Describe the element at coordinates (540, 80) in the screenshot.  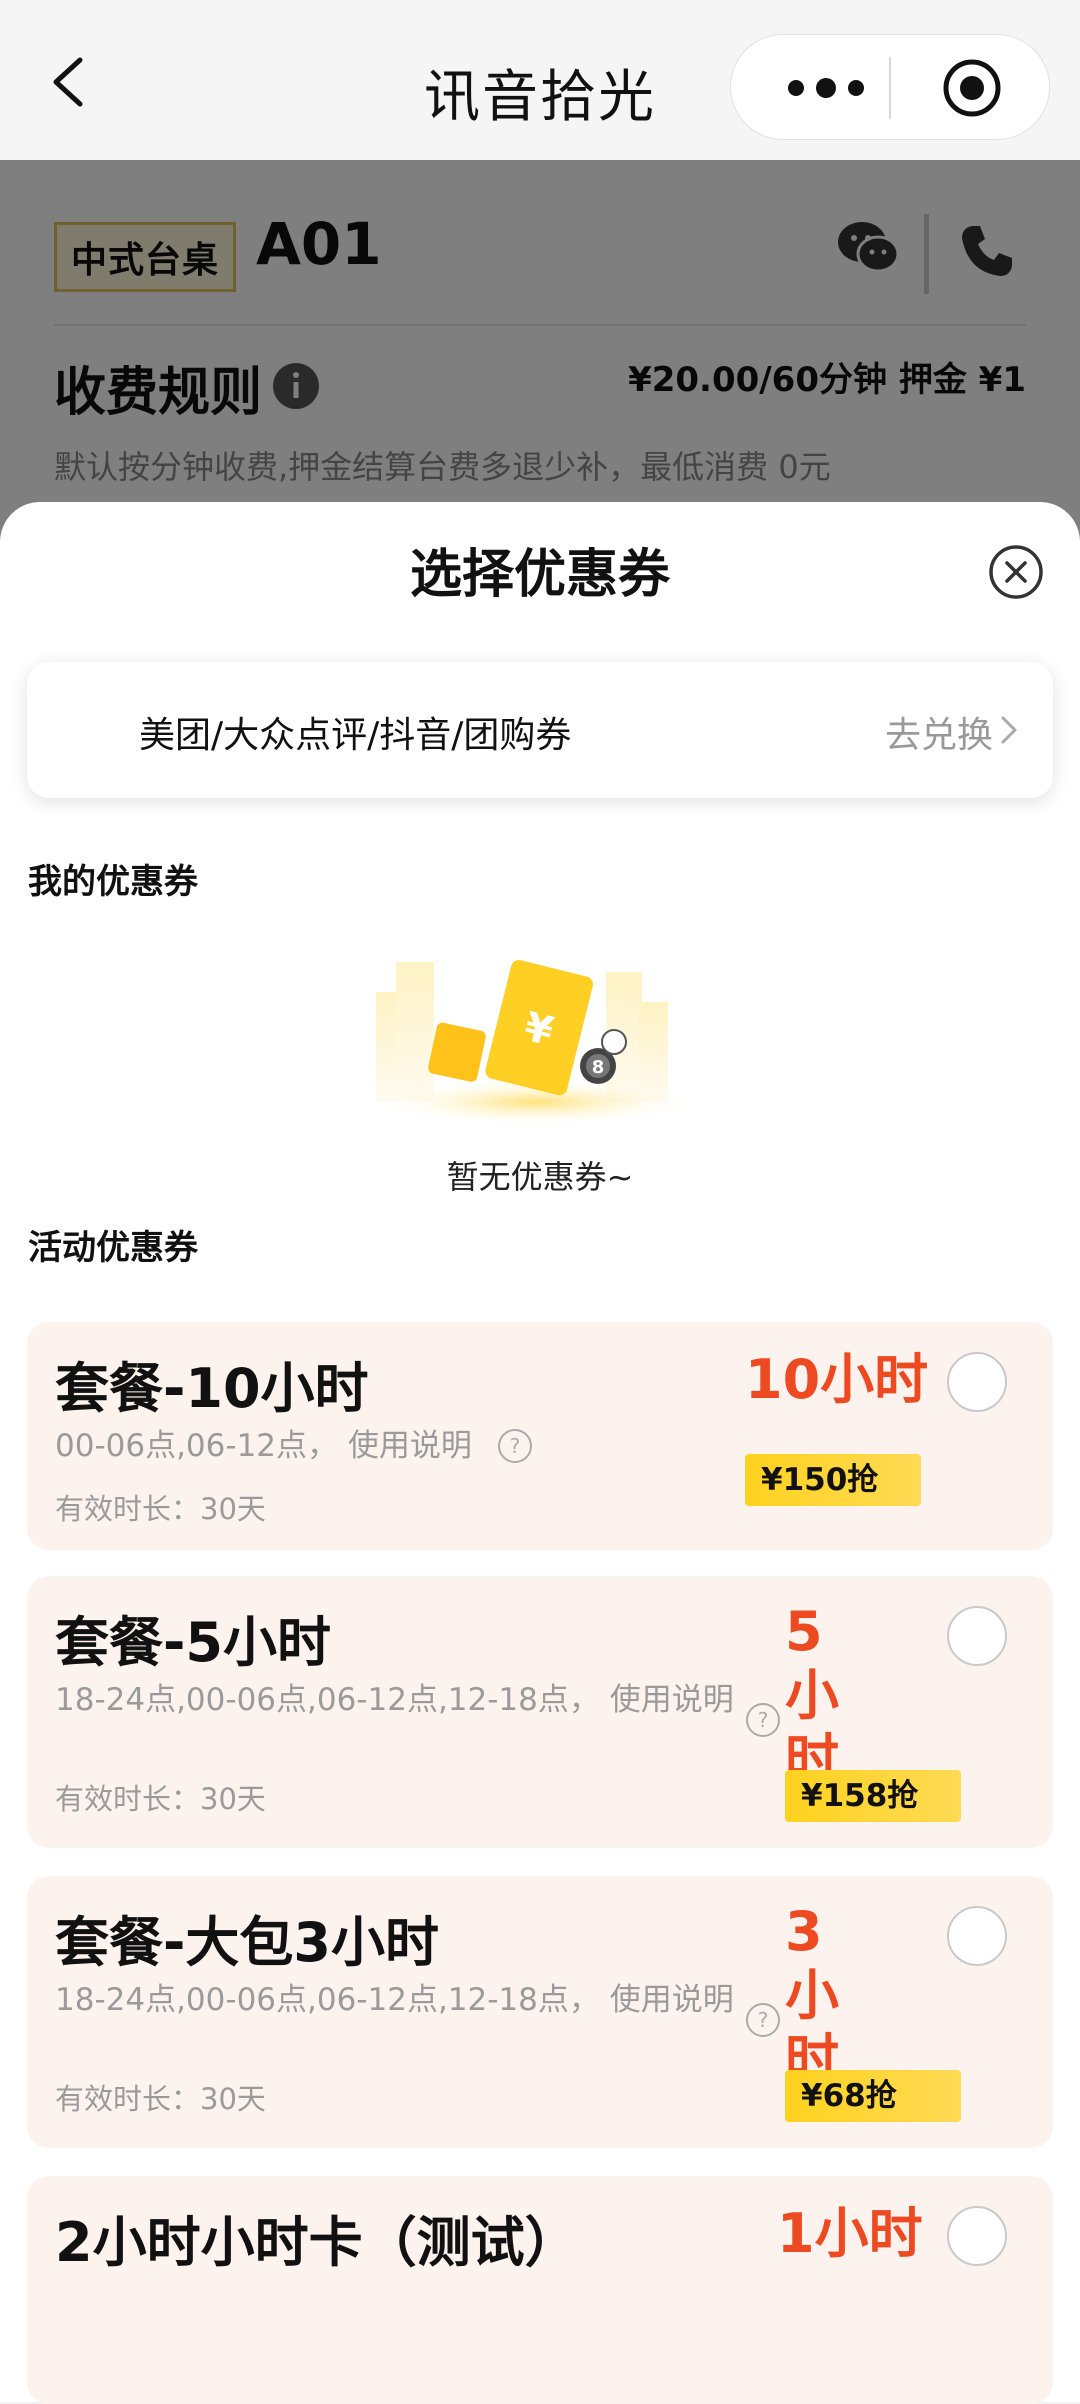
I see `navbar: 讯音拾光` at that location.